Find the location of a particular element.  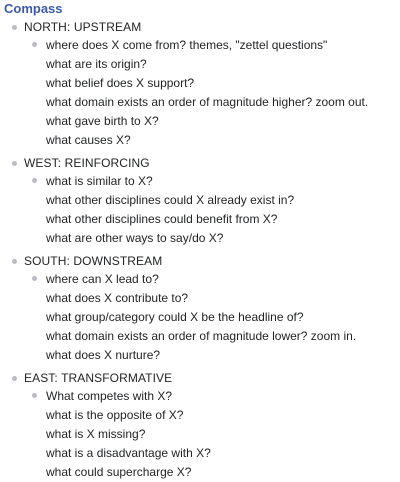

section-label: EAST: TRANSFORMATIVE is located at coordinates (98, 378).